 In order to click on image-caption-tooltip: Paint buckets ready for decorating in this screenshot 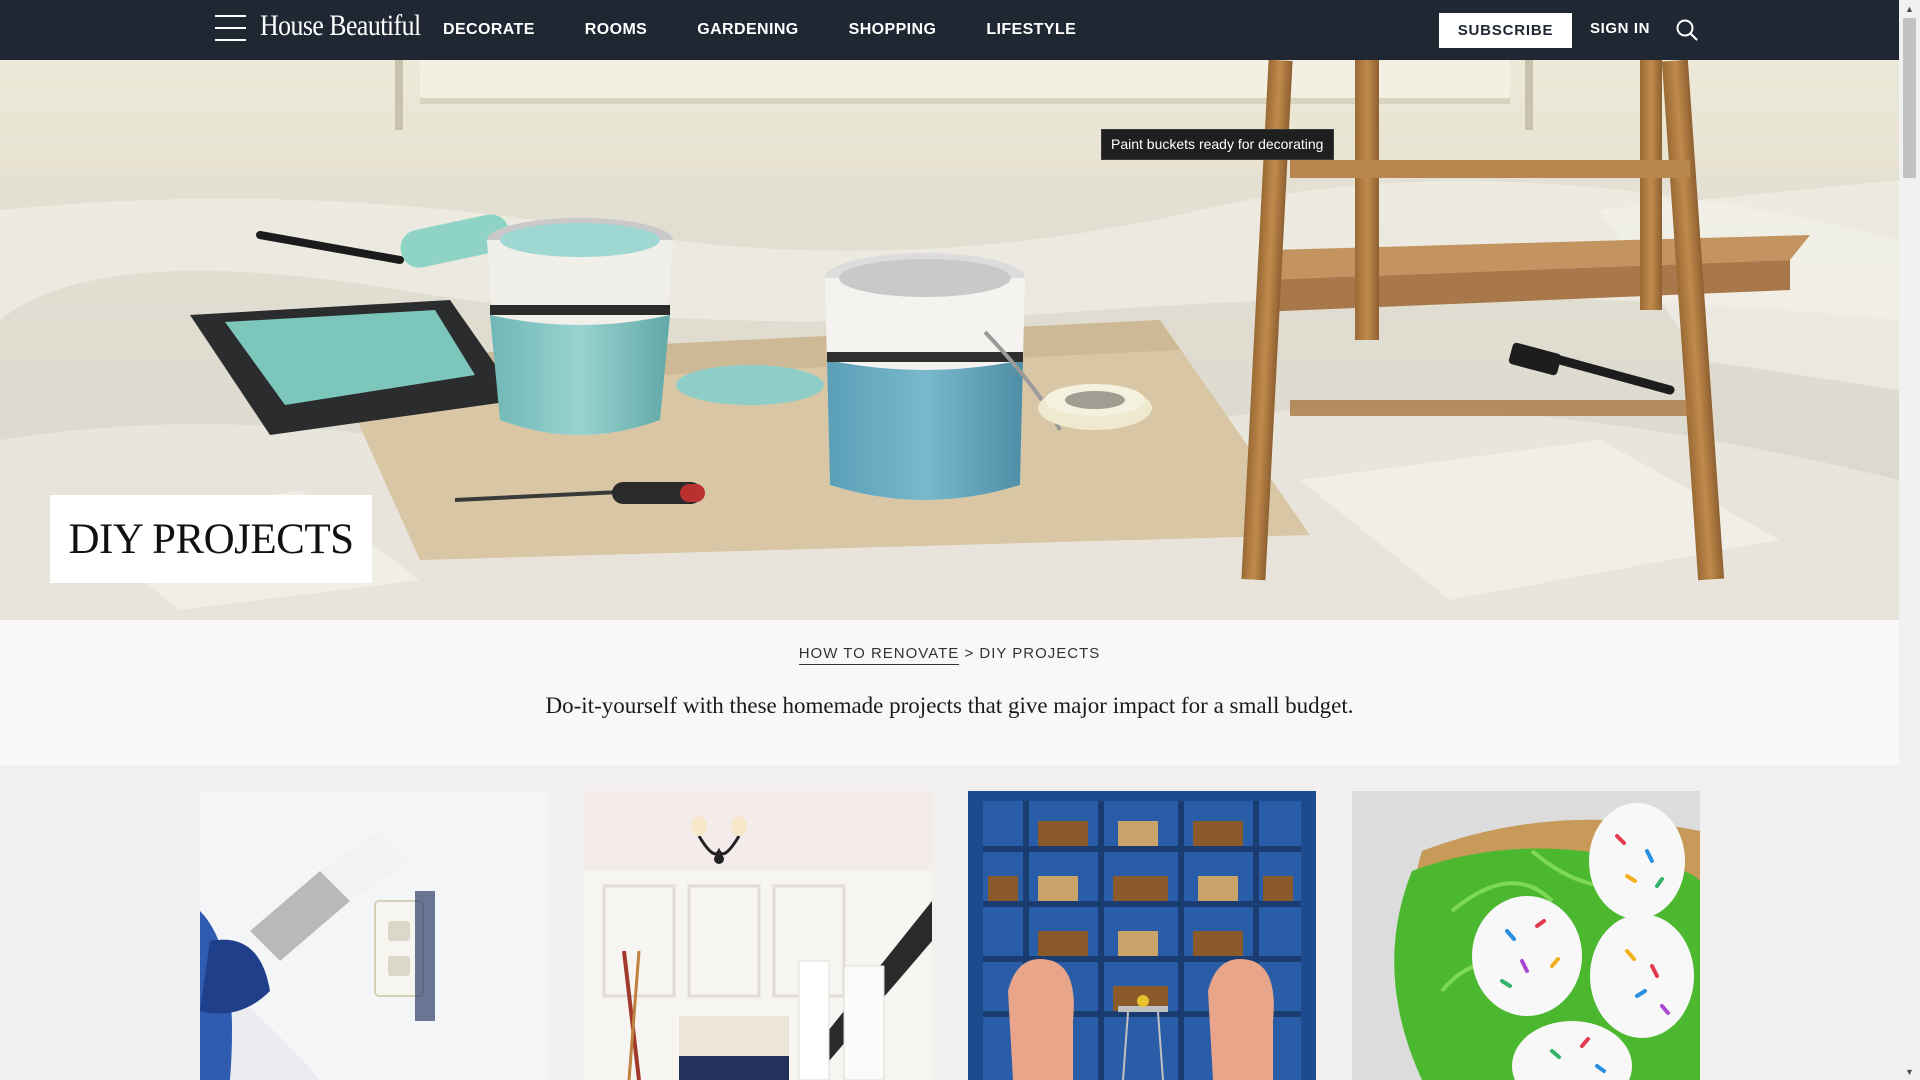, I will do `click(1218, 144)`.